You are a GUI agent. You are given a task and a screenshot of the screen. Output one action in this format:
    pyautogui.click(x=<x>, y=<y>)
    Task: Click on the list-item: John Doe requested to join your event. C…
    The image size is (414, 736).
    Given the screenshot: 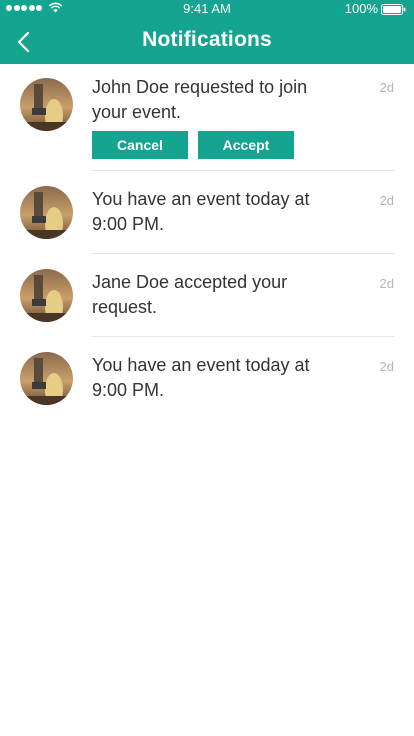 What is the action you would take?
    pyautogui.click(x=207, y=117)
    